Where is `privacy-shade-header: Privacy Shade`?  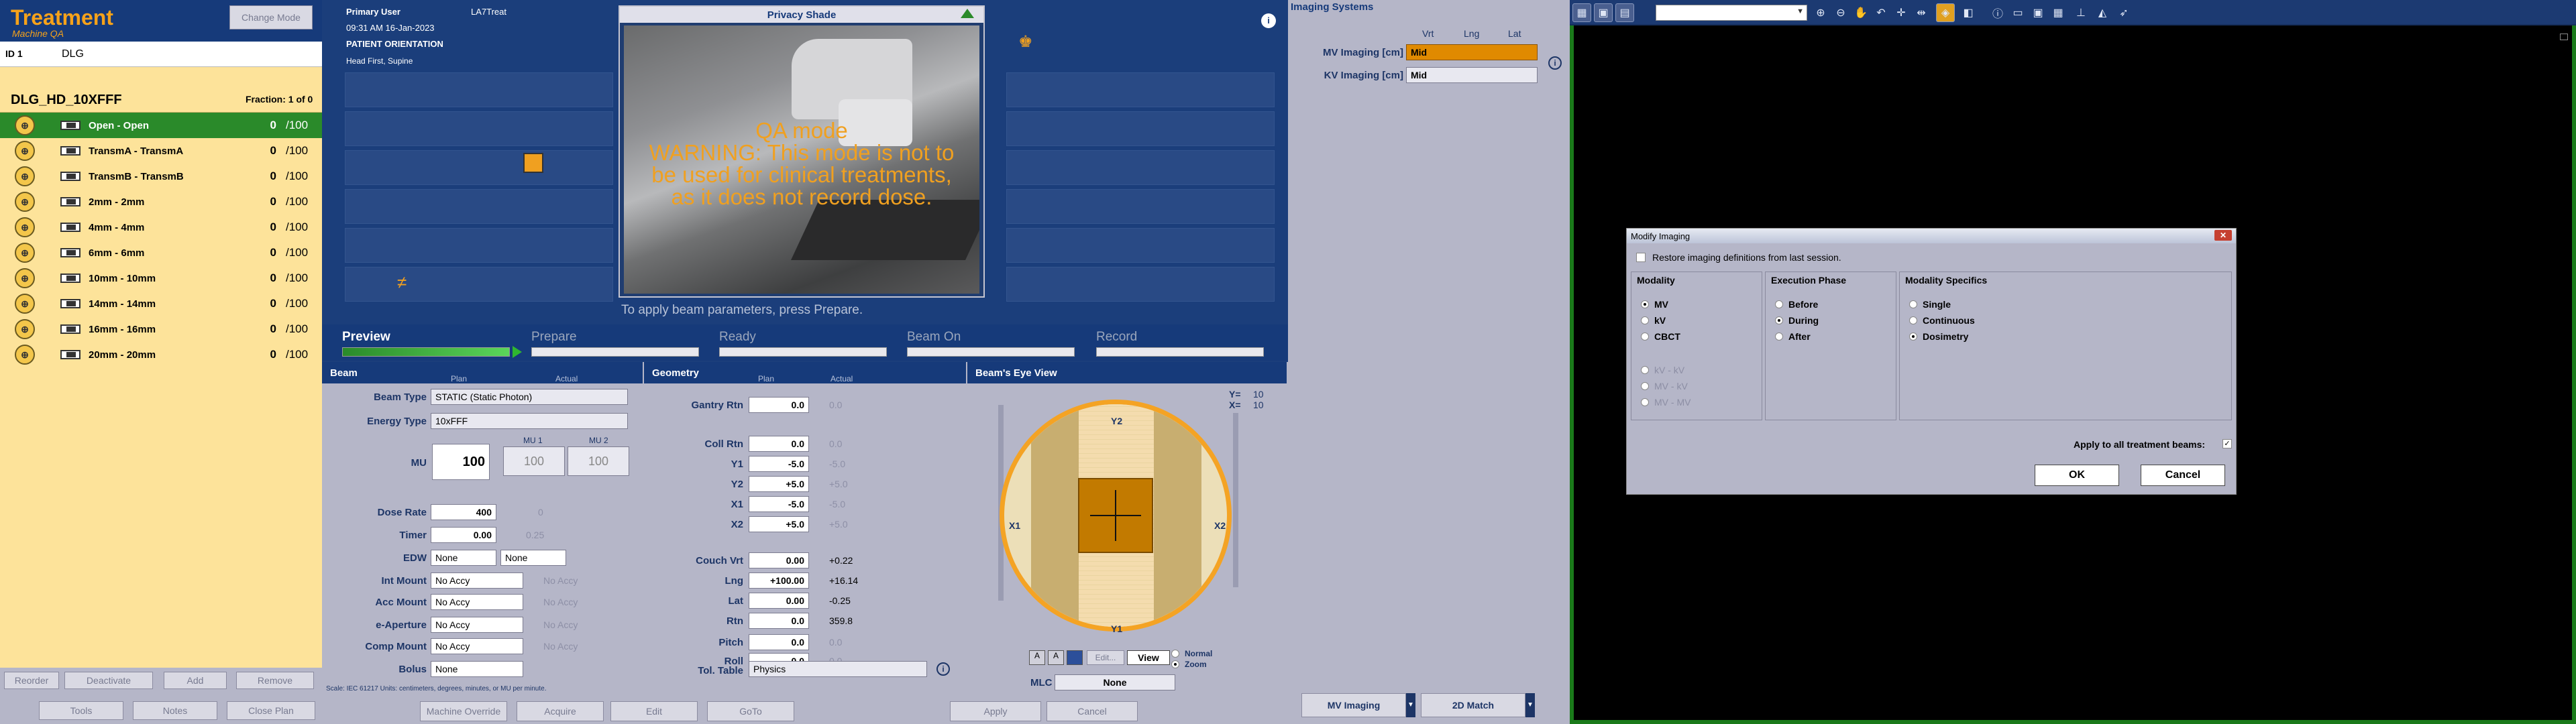
privacy-shade-header: Privacy Shade is located at coordinates (801, 15).